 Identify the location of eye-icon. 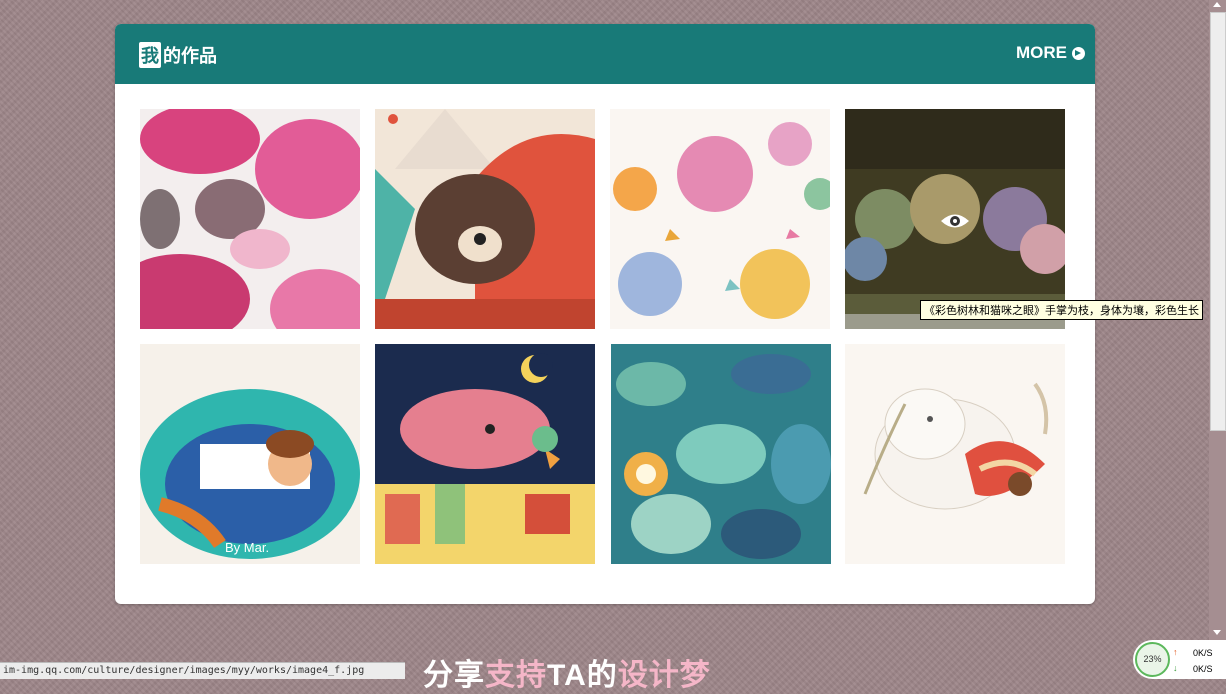
(955, 221).